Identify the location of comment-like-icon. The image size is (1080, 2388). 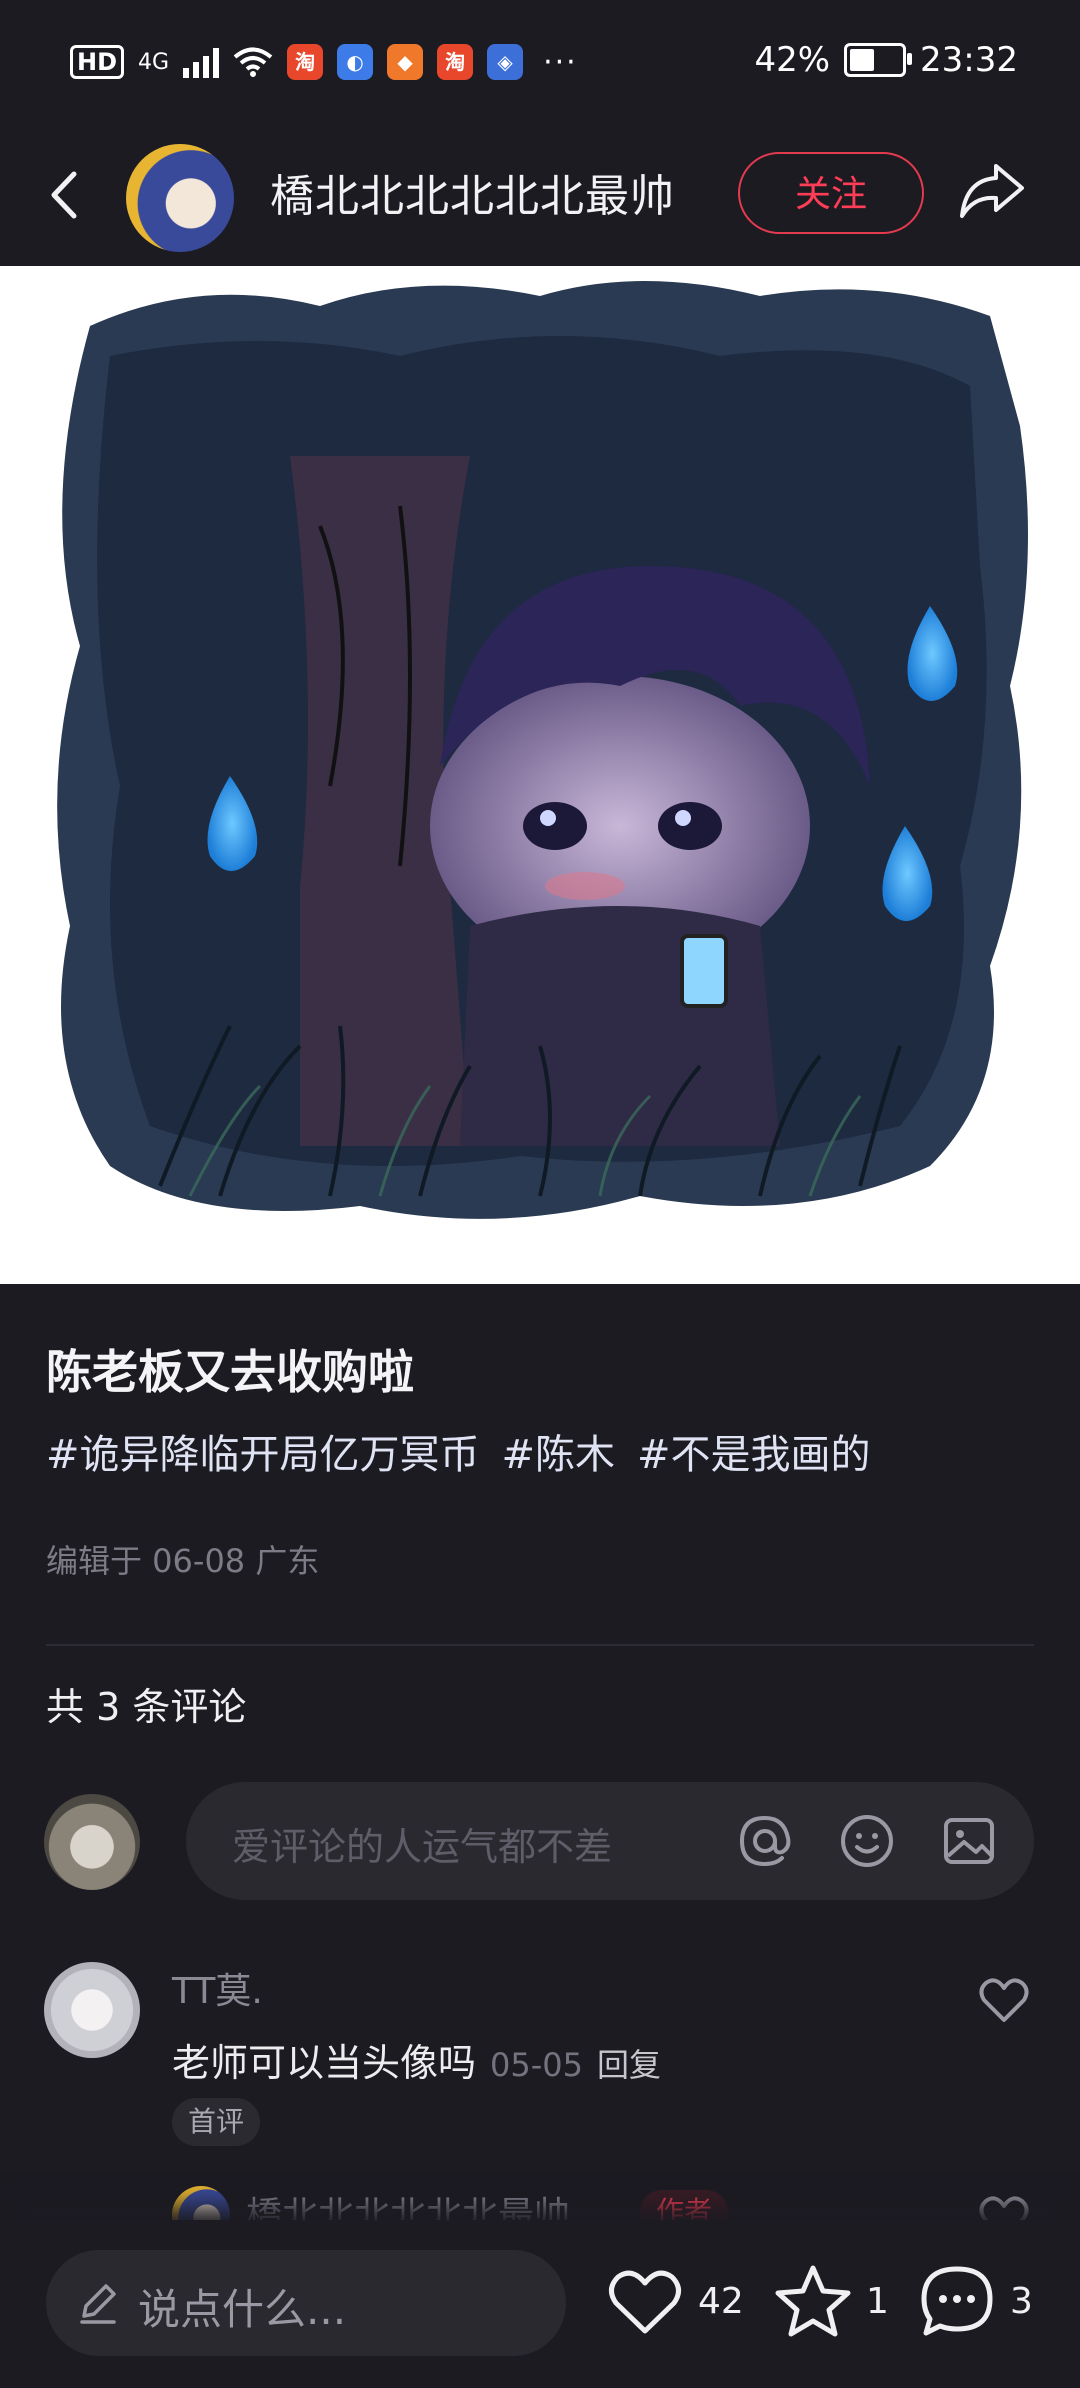
(1004, 2000).